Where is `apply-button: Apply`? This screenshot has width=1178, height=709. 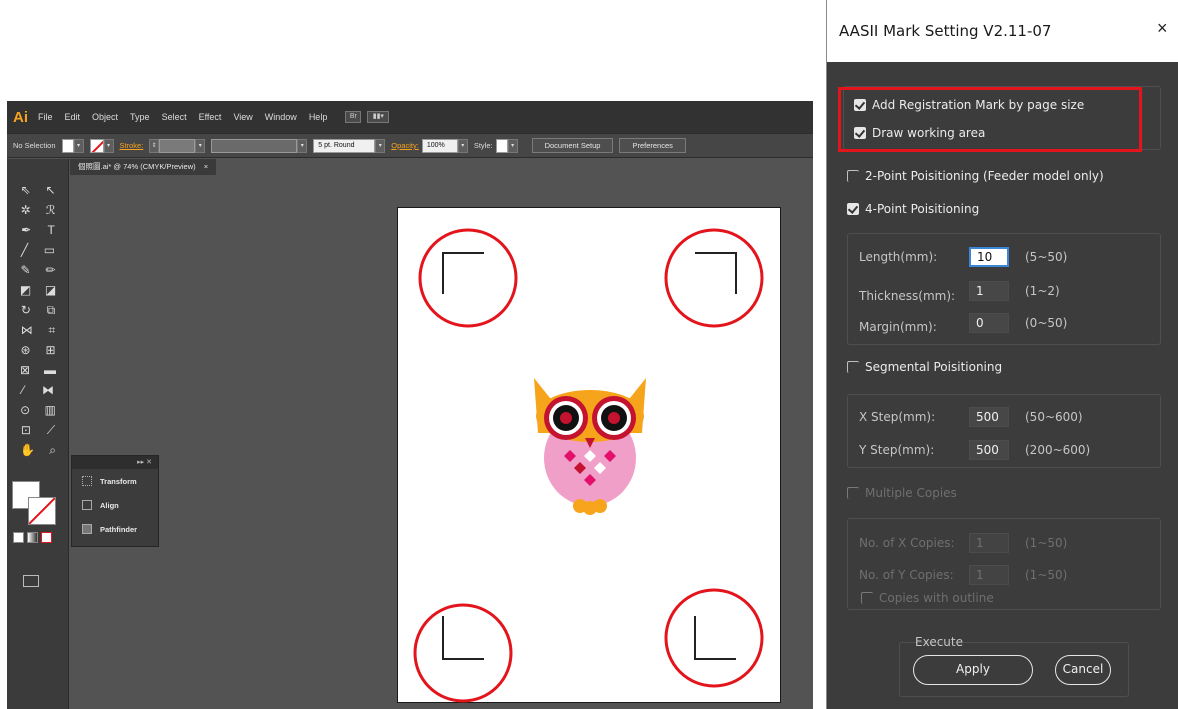
apply-button: Apply is located at coordinates (973, 670).